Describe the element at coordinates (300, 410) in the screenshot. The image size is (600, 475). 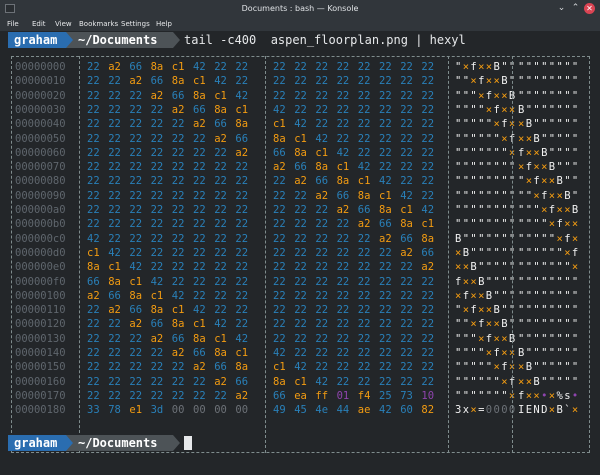
I see `hex-byte: 45` at that location.